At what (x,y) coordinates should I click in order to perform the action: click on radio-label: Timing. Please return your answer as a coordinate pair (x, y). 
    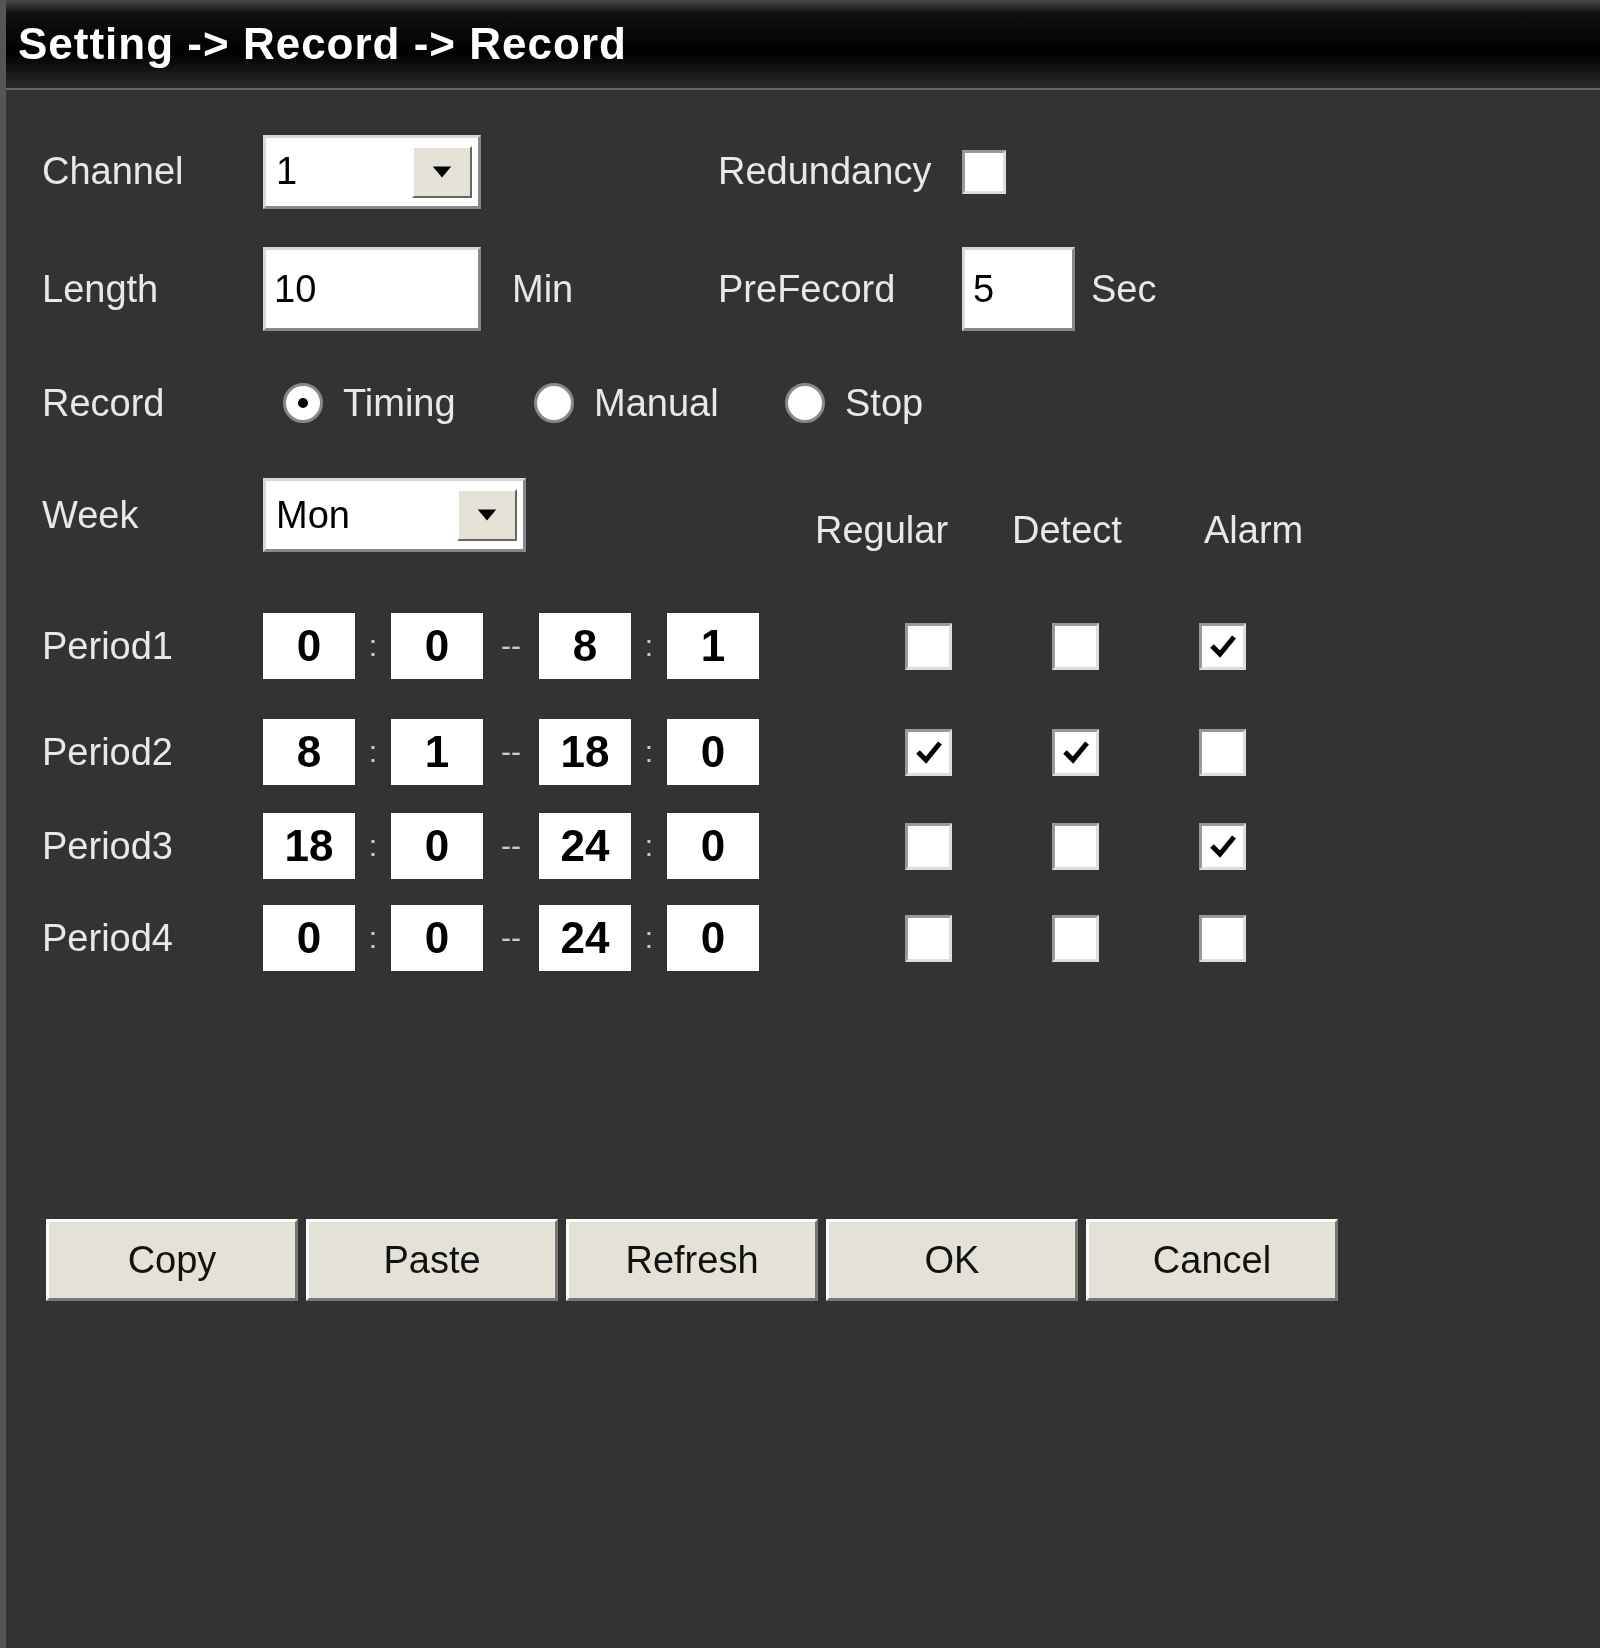
    Looking at the image, I should click on (399, 403).